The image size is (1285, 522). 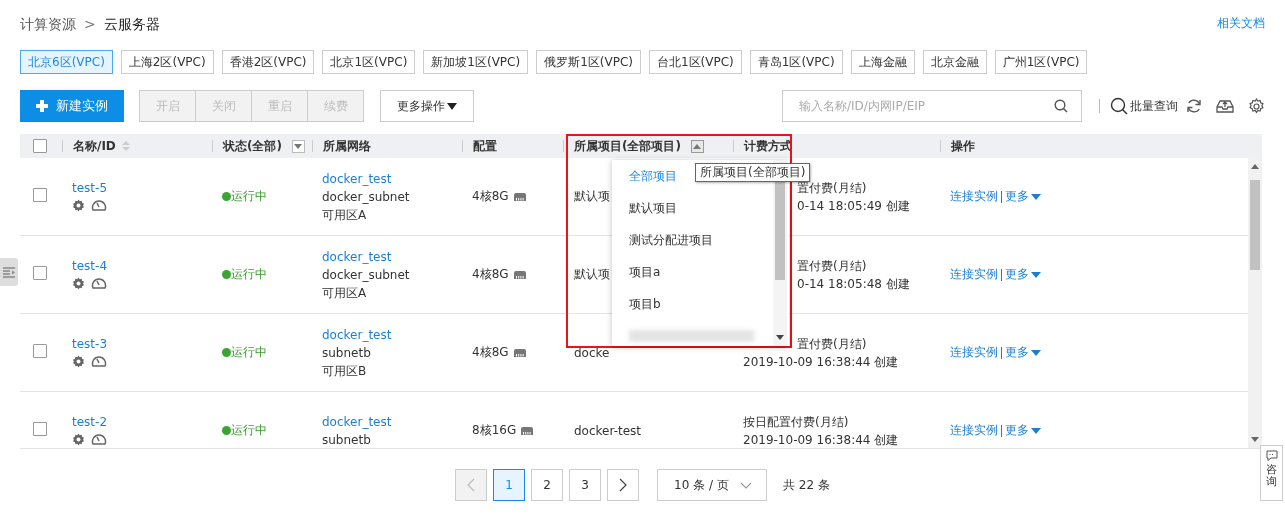 What do you see at coordinates (695, 62) in the screenshot?
I see `region-tab: 台北1区(VPC)` at bounding box center [695, 62].